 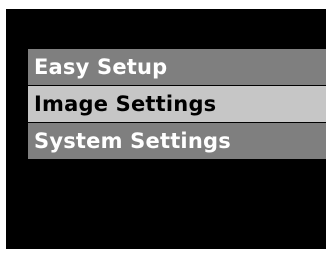 What do you see at coordinates (132, 141) in the screenshot?
I see `menu-item-label: System Settings` at bounding box center [132, 141].